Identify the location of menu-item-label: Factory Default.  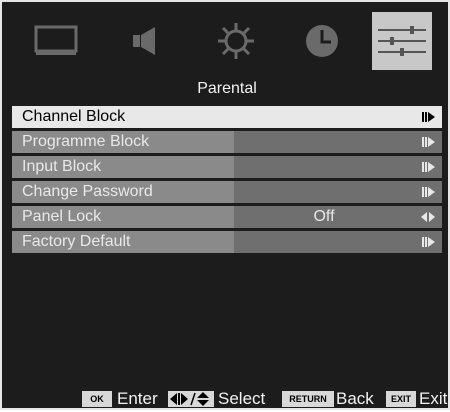
(123, 242).